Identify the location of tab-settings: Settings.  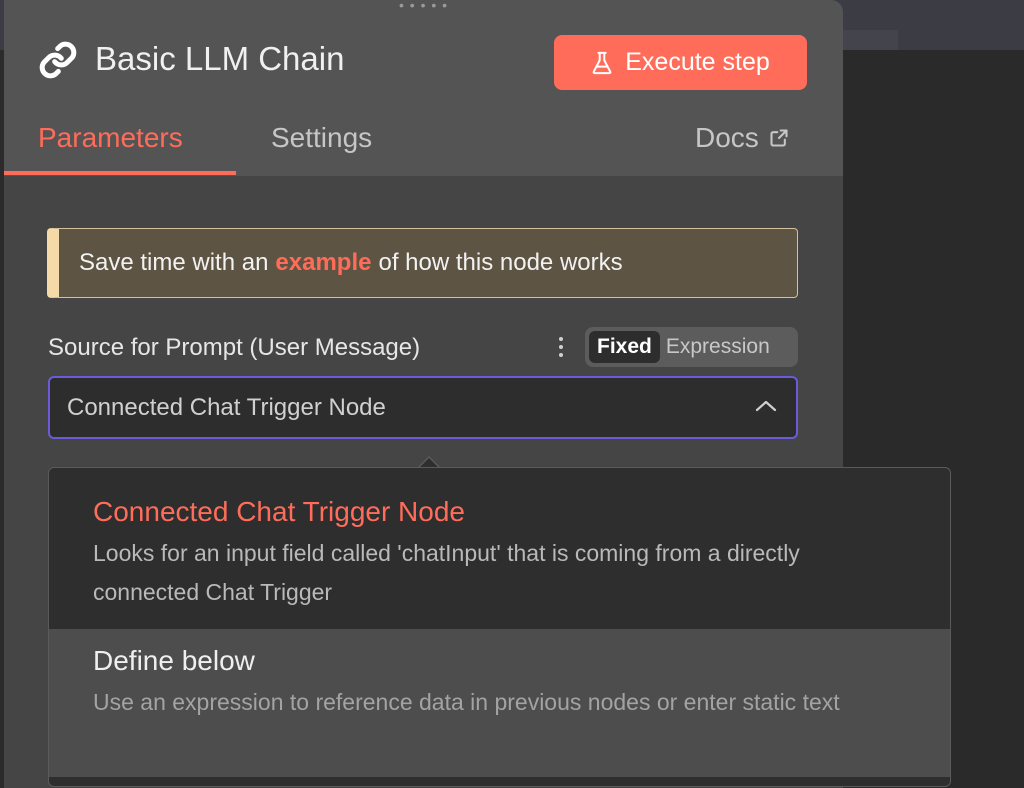
(321, 138).